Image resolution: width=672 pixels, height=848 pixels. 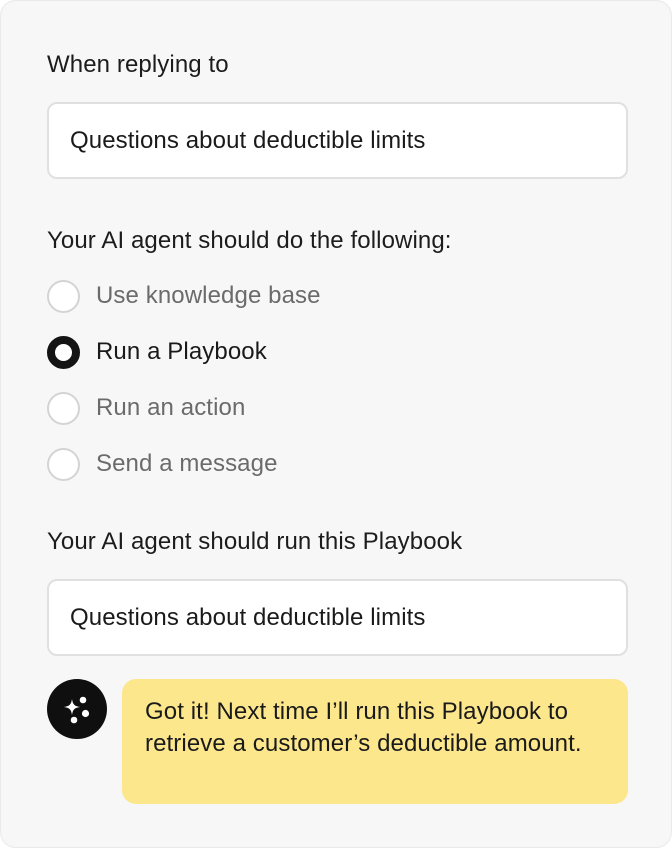 What do you see at coordinates (248, 617) in the screenshot?
I see `playbook-value: Questions about deductible limits` at bounding box center [248, 617].